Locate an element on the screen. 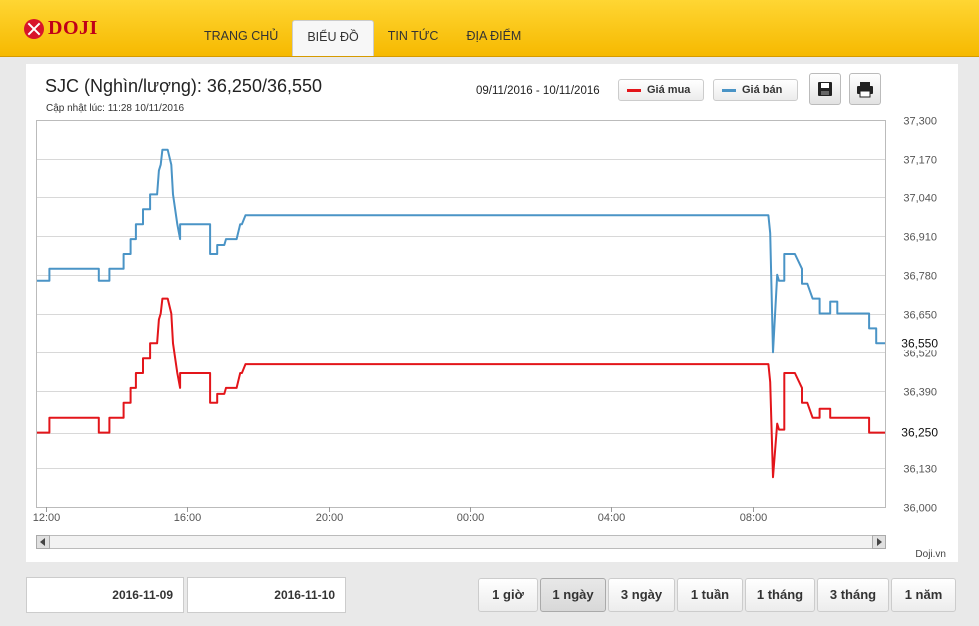 Image resolution: width=979 pixels, height=626 pixels. x-tick-label: 00:00 is located at coordinates (471, 518).